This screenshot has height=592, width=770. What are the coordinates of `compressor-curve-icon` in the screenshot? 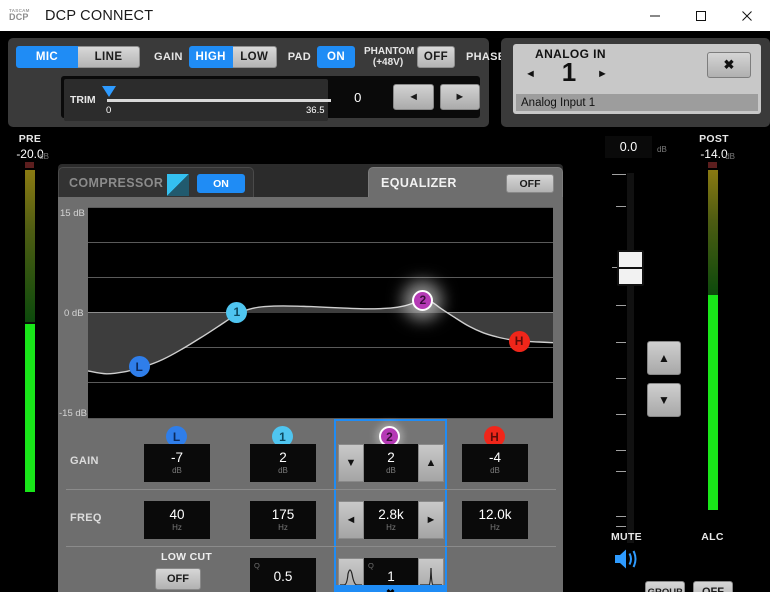 It's located at (178, 185).